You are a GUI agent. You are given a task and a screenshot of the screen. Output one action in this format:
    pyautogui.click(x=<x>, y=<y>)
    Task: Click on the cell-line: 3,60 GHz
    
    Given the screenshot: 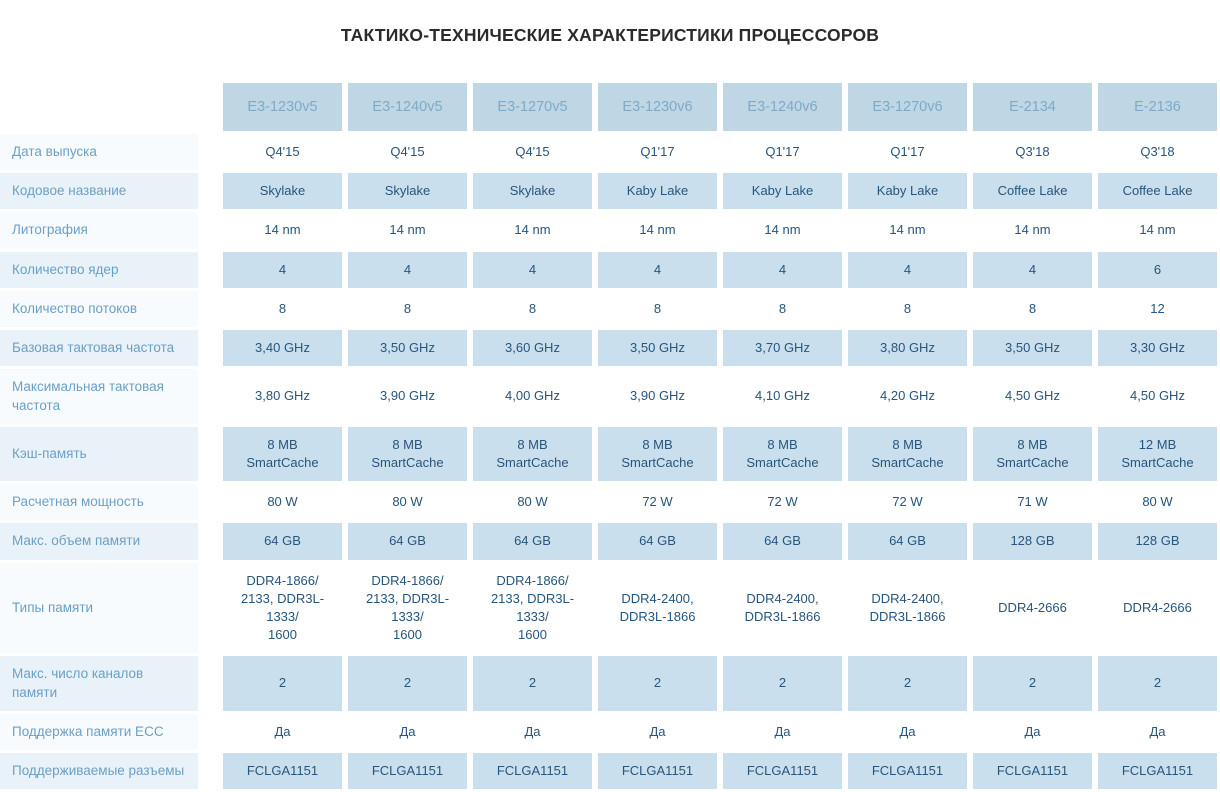 What is the action you would take?
    pyautogui.click(x=532, y=348)
    